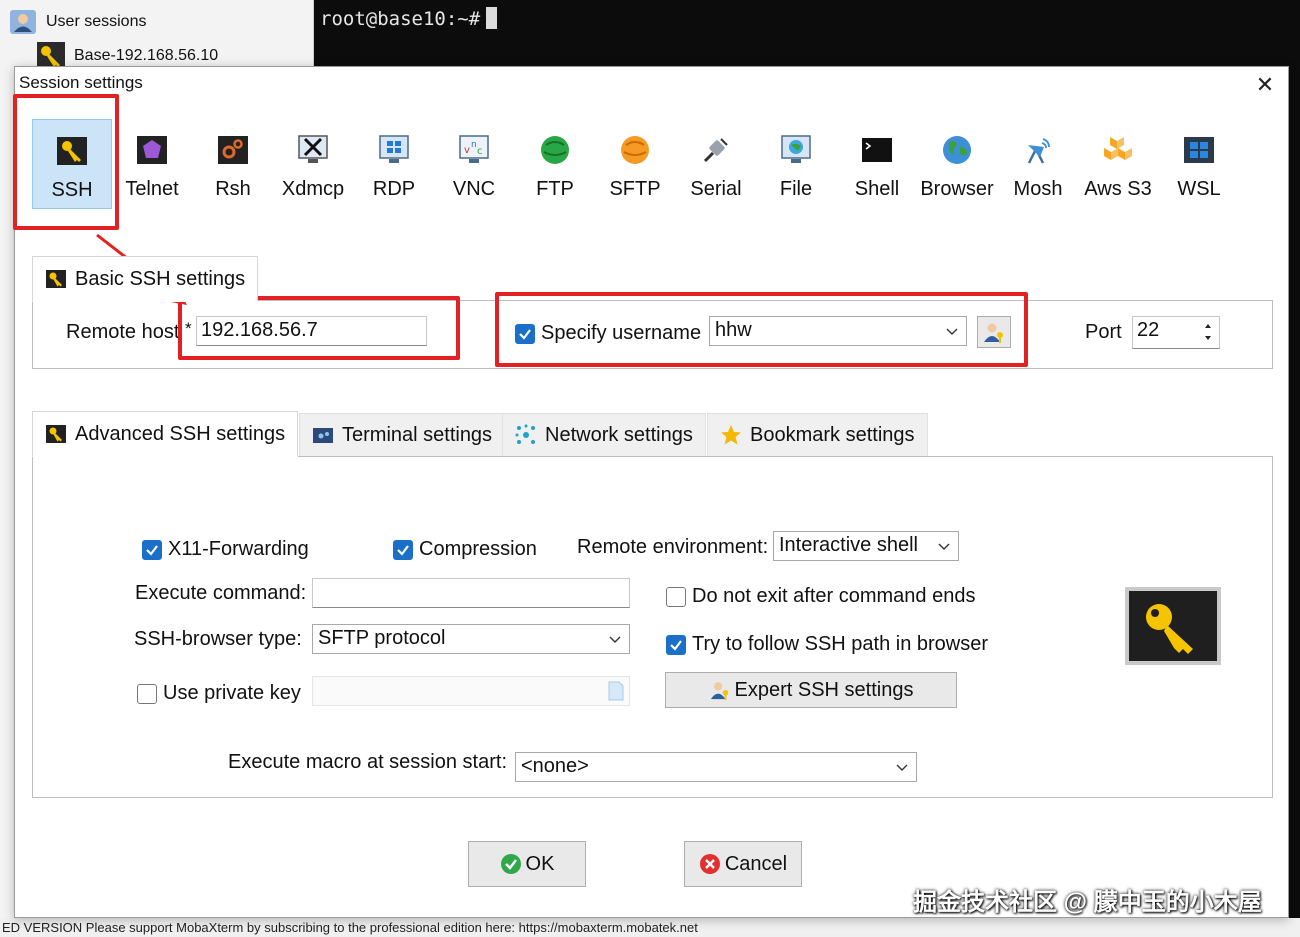 The image size is (1300, 937). I want to click on session-type-label: SSH, so click(72, 190).